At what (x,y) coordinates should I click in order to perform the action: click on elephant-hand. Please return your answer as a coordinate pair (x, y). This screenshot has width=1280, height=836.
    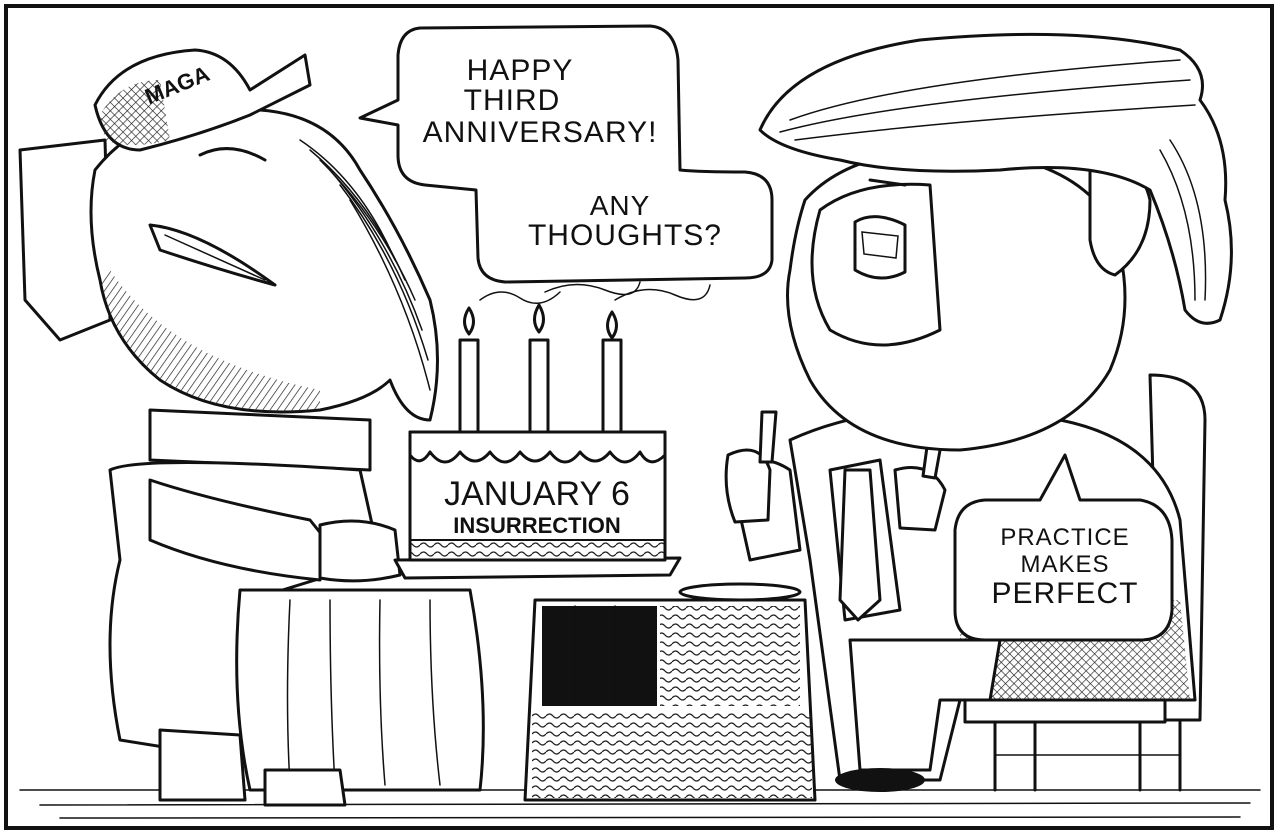
    Looking at the image, I should click on (360, 551).